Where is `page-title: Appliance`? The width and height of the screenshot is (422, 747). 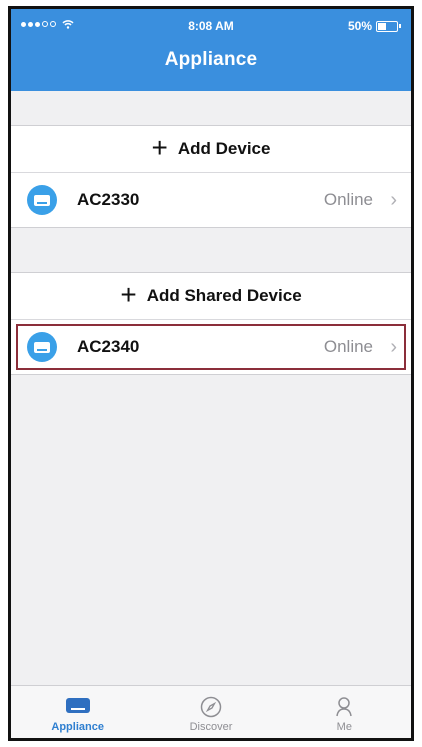
page-title: Appliance is located at coordinates (211, 59).